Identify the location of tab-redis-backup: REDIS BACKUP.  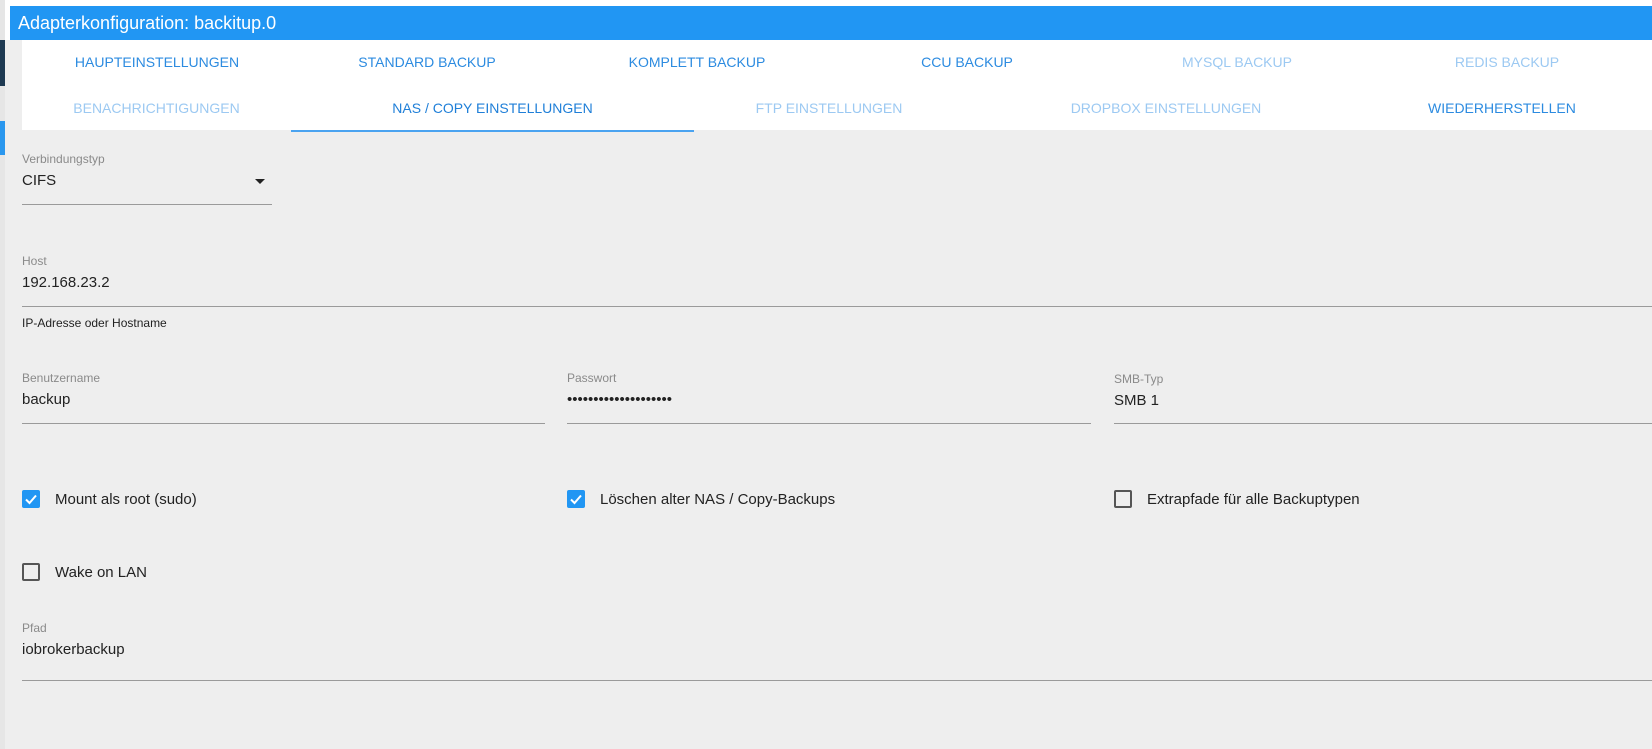
(1507, 62).